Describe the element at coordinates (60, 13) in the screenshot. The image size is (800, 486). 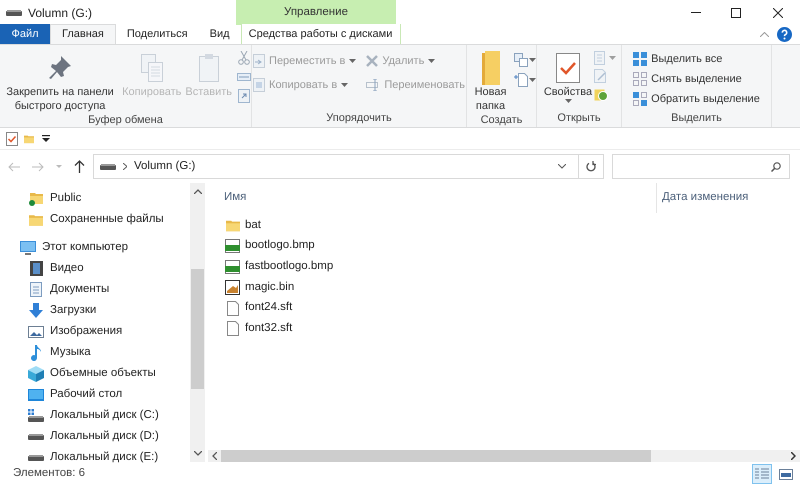
I see `window-title: Volumn (G:)` at that location.